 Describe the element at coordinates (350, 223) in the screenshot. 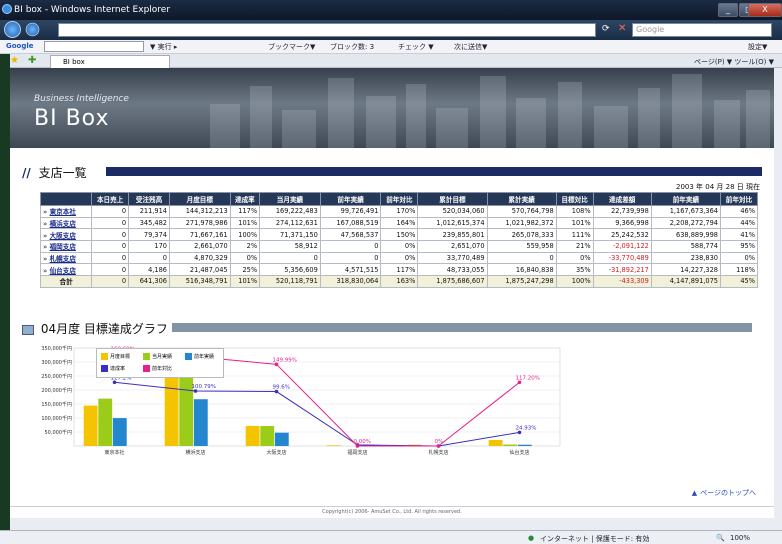

I see `table-cell: 167,088,519` at that location.